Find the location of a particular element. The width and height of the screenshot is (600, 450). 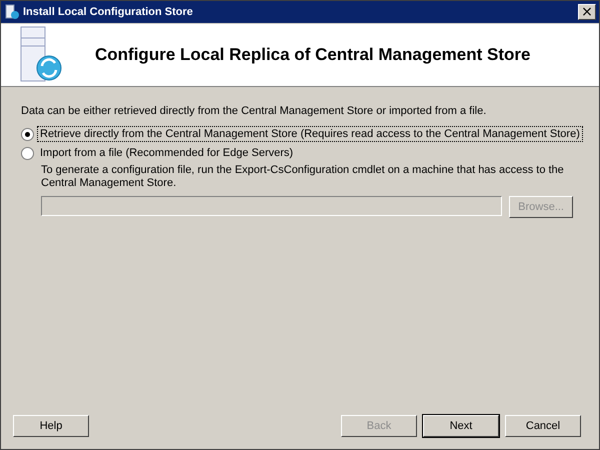

import-hint-text: To generate a configuration file, run the Export-CsConfiguration cmdlet on a machine that has access to the Central Management Store. is located at coordinates (303, 177).